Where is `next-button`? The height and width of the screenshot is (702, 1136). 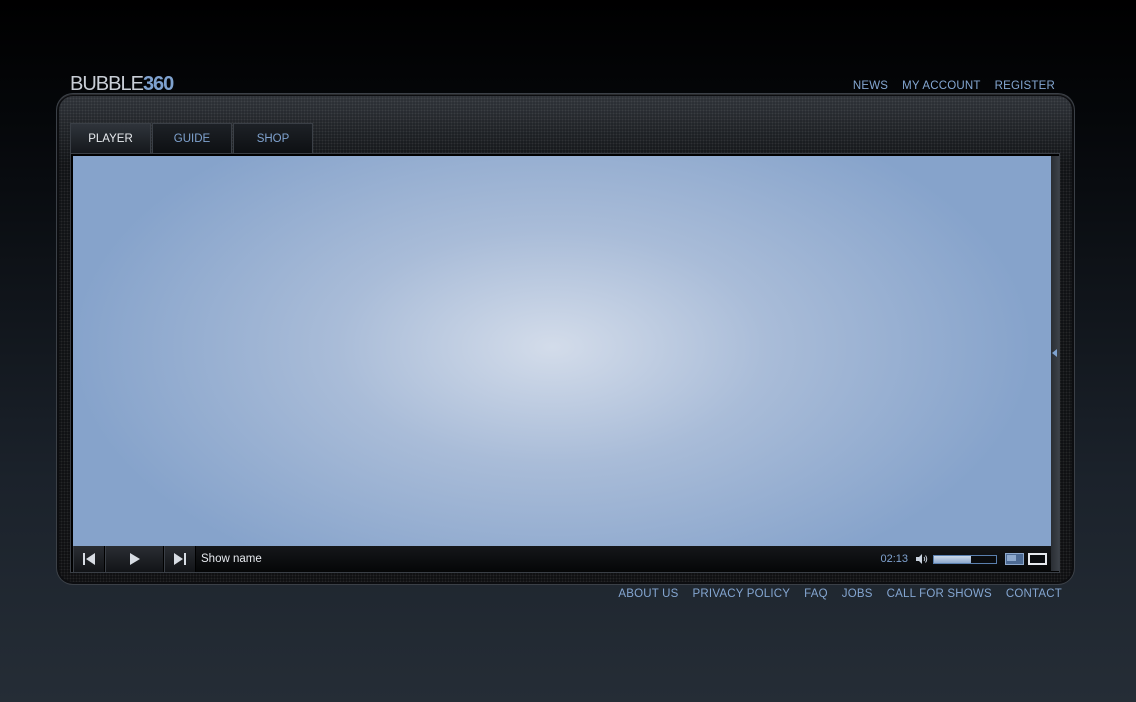
next-button is located at coordinates (180, 559).